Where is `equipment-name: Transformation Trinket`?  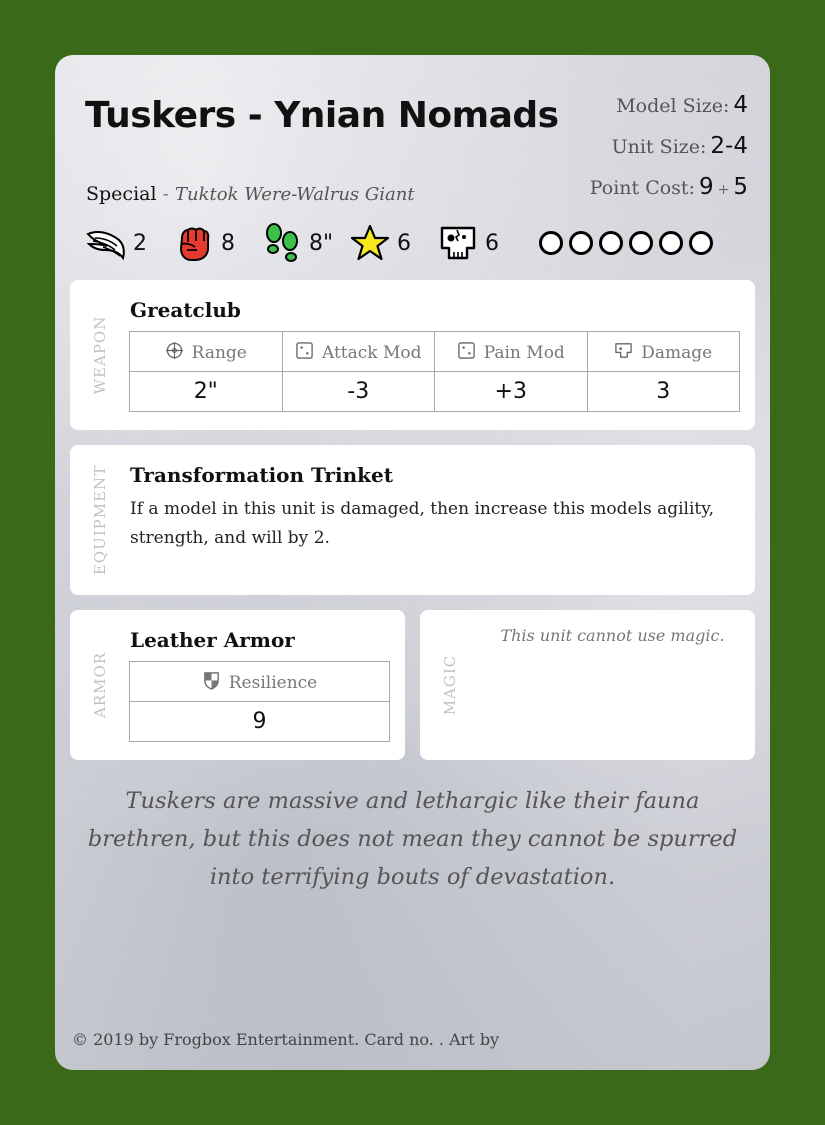
equipment-name: Transformation Trinket is located at coordinates (261, 475).